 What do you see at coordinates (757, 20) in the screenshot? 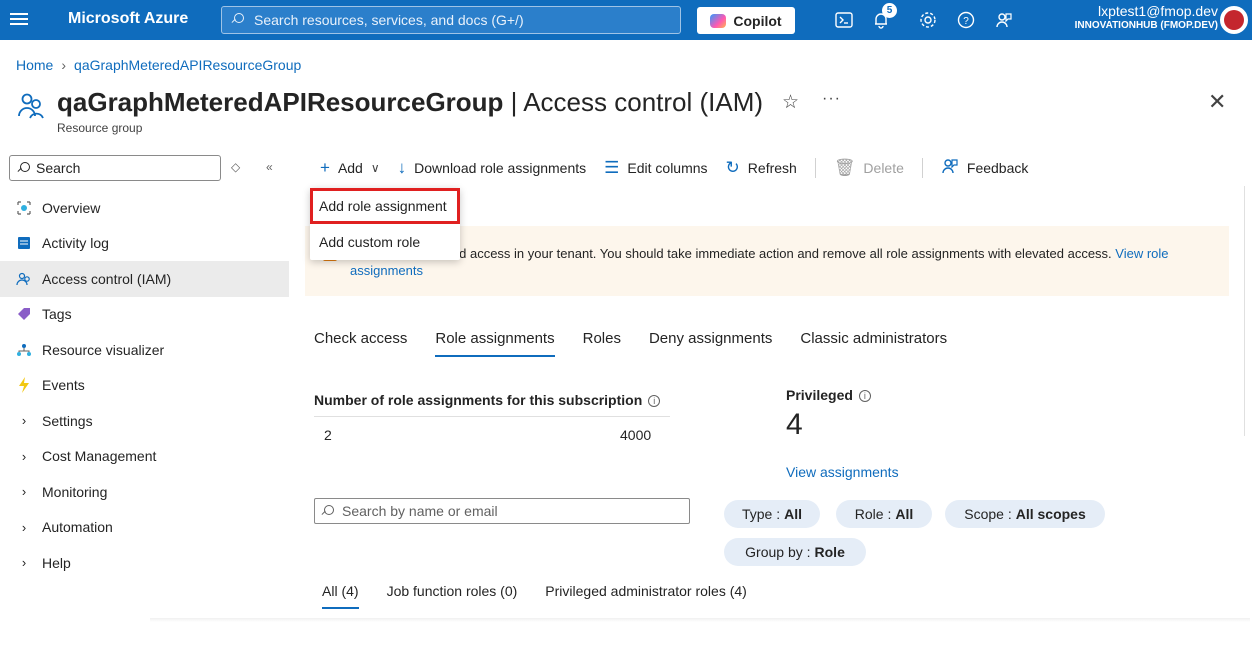
I see `copilot-label: Copilot` at bounding box center [757, 20].